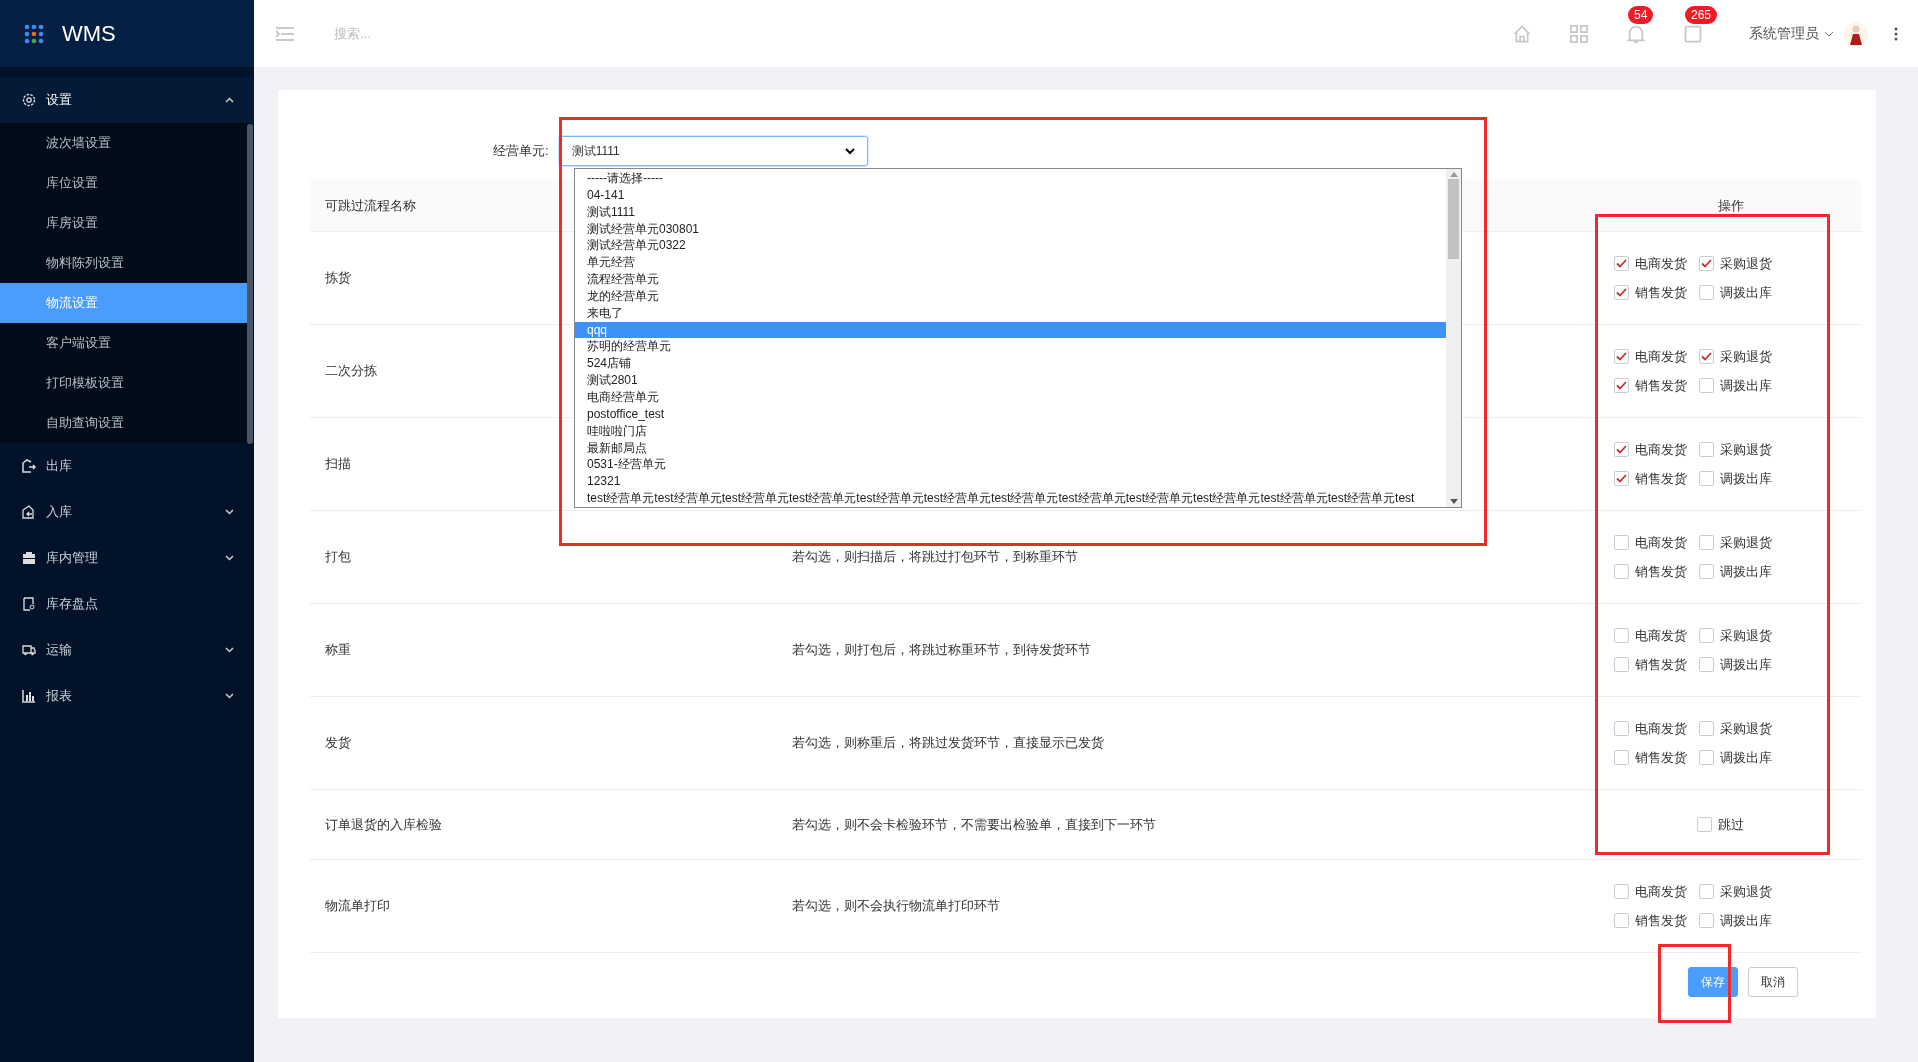 This screenshot has width=1918, height=1062. I want to click on arrow-down-icon, so click(1453, 501).